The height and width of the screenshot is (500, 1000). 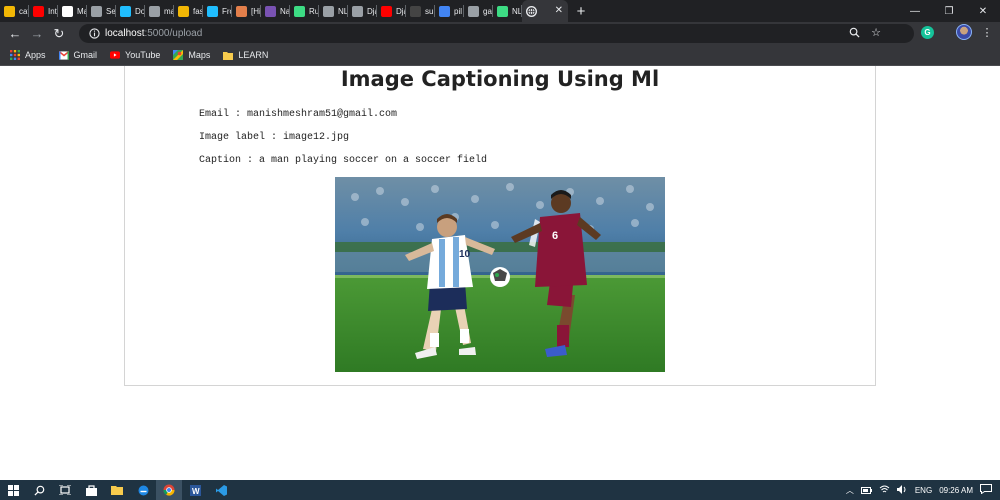 What do you see at coordinates (581, 11) in the screenshot?
I see `new-tab-button: +` at bounding box center [581, 11].